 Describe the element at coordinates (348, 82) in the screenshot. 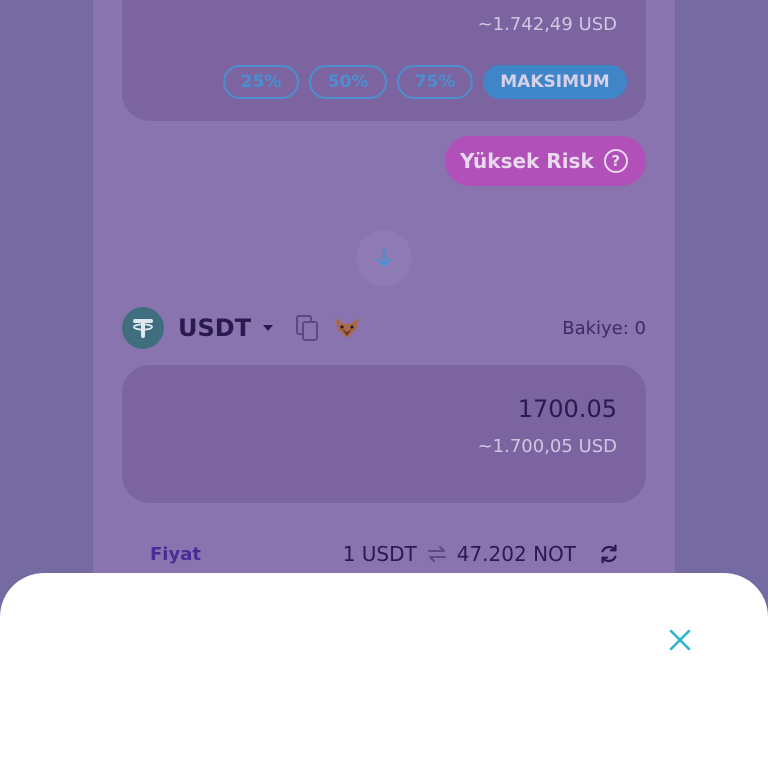

I see `percent-50-button: 50%` at that location.